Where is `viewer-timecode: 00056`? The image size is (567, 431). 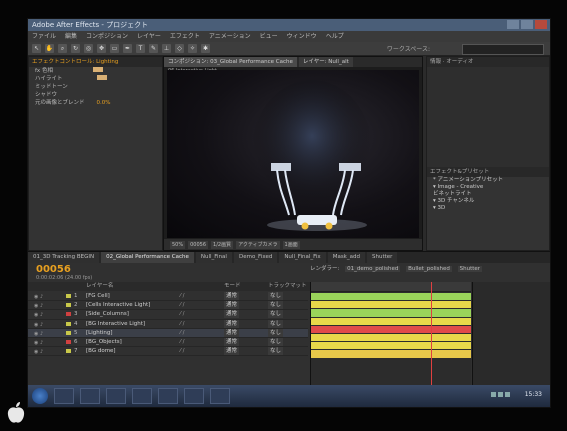
viewer-timecode: 00056 is located at coordinates (198, 244).